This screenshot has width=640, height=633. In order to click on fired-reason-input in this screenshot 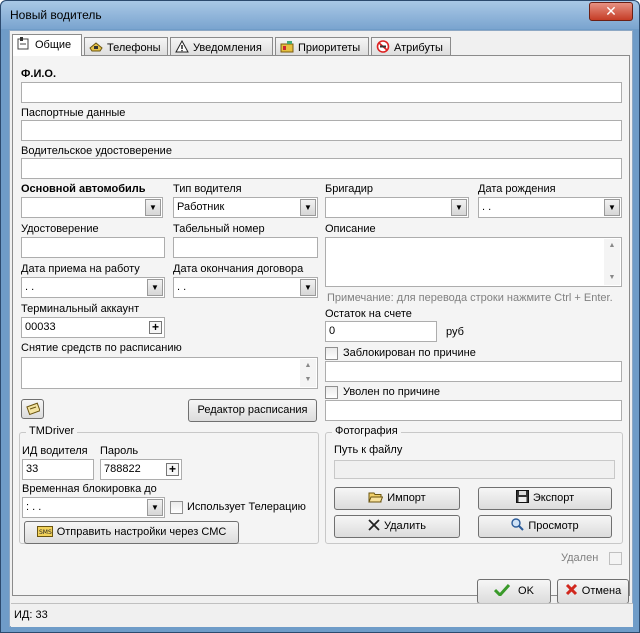, I will do `click(473, 410)`.